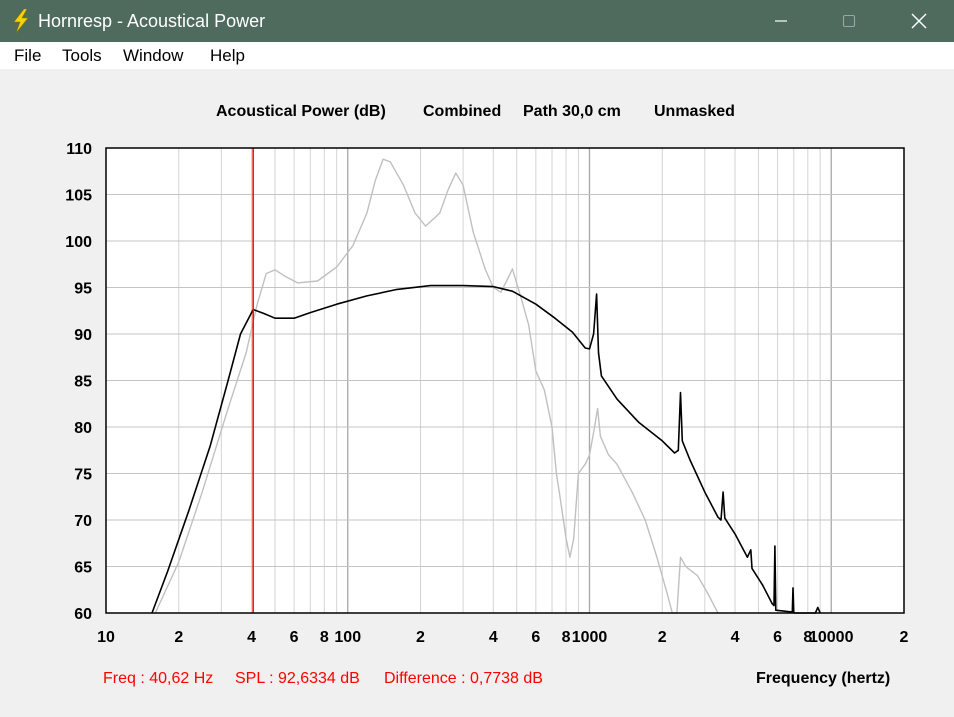  I want to click on menu-window: Window, so click(153, 56).